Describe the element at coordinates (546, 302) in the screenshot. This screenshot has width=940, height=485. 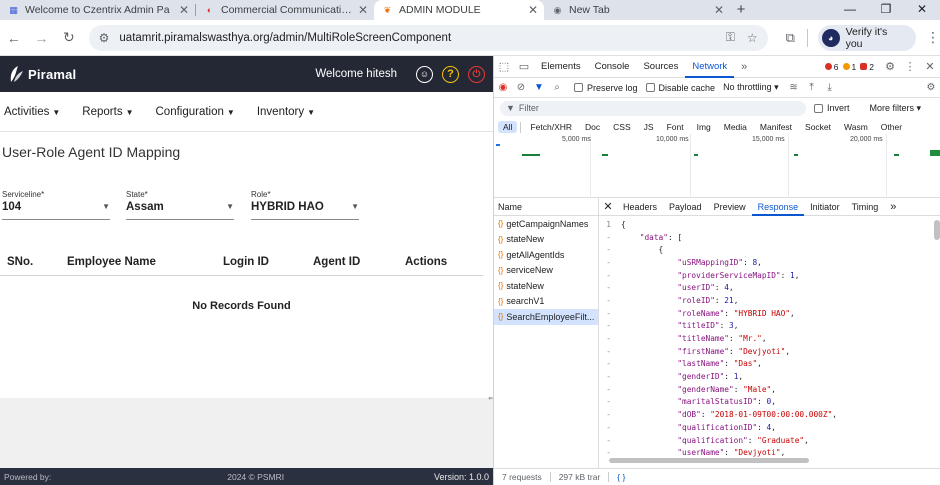
I see `request-row: {} searchV1` at that location.